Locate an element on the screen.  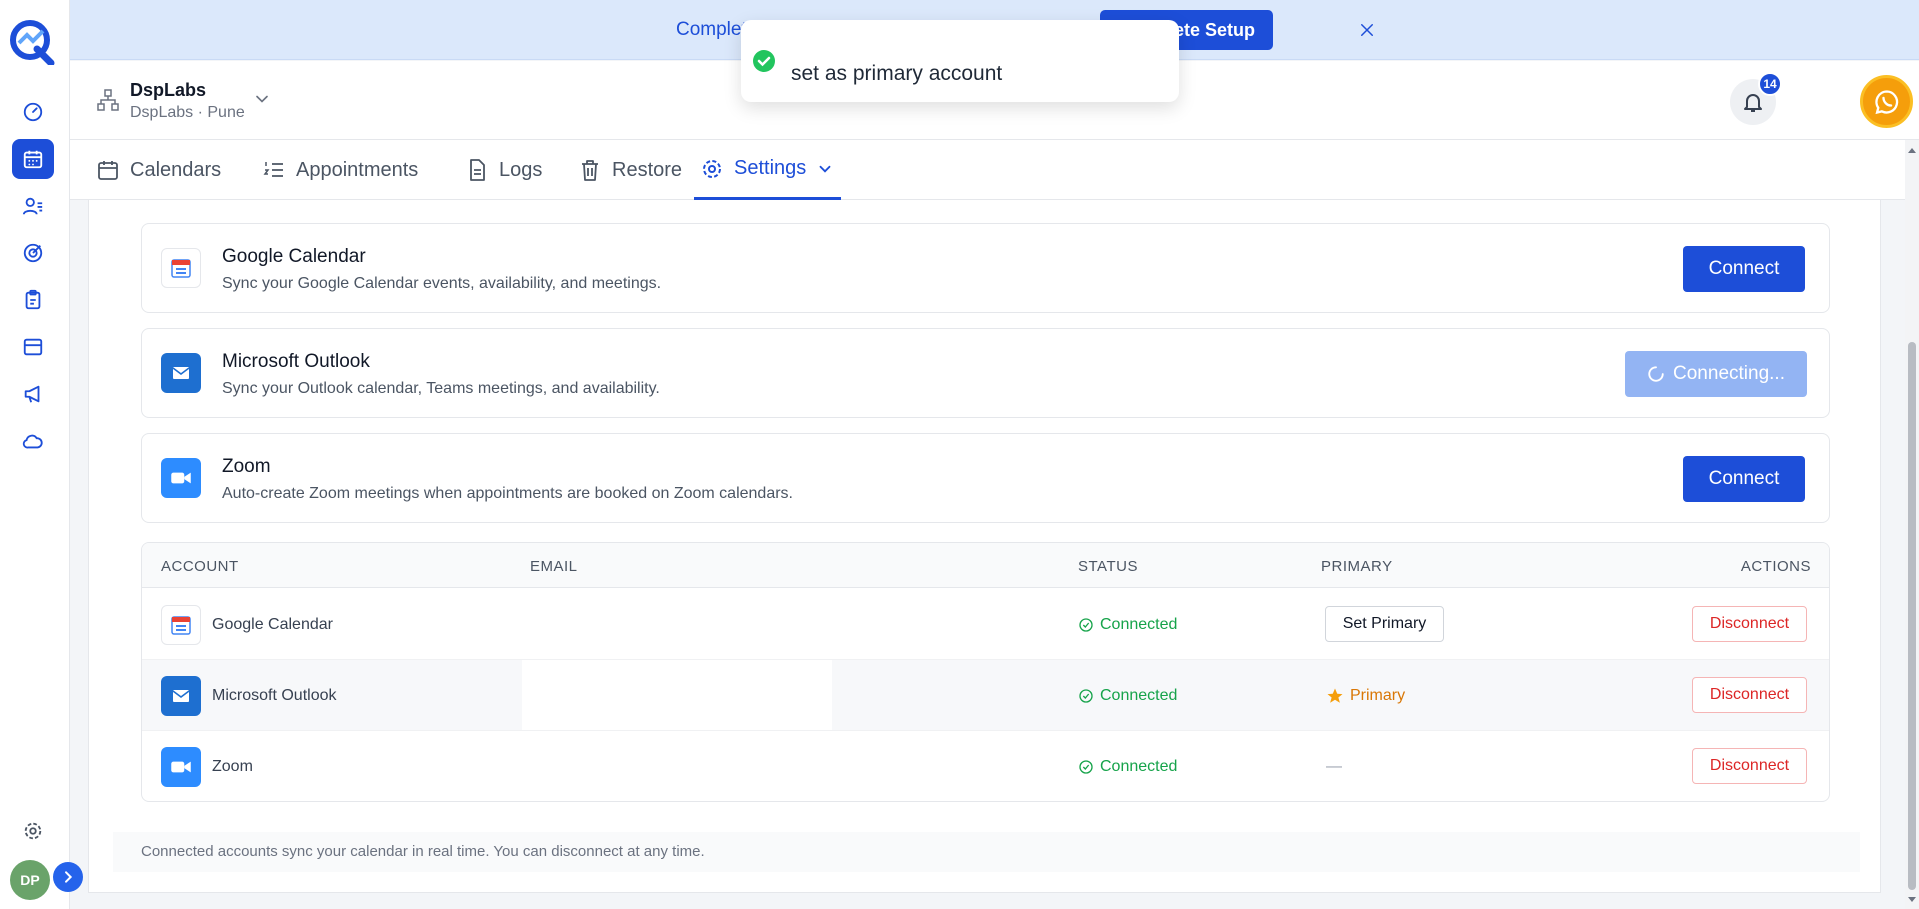
nav-settings is located at coordinates (33, 831).